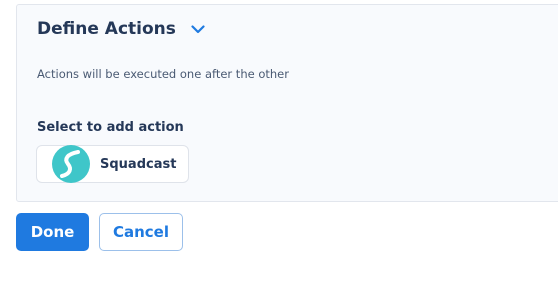 The height and width of the screenshot is (307, 558). What do you see at coordinates (138, 164) in the screenshot?
I see `action-tile-label: Squadcast` at bounding box center [138, 164].